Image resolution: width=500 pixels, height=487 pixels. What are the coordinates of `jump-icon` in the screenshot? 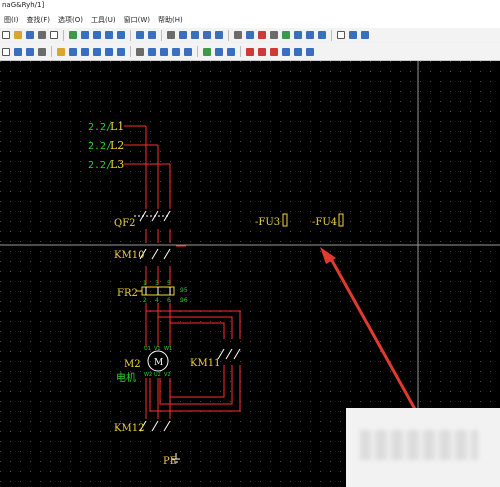 It's located at (274, 51).